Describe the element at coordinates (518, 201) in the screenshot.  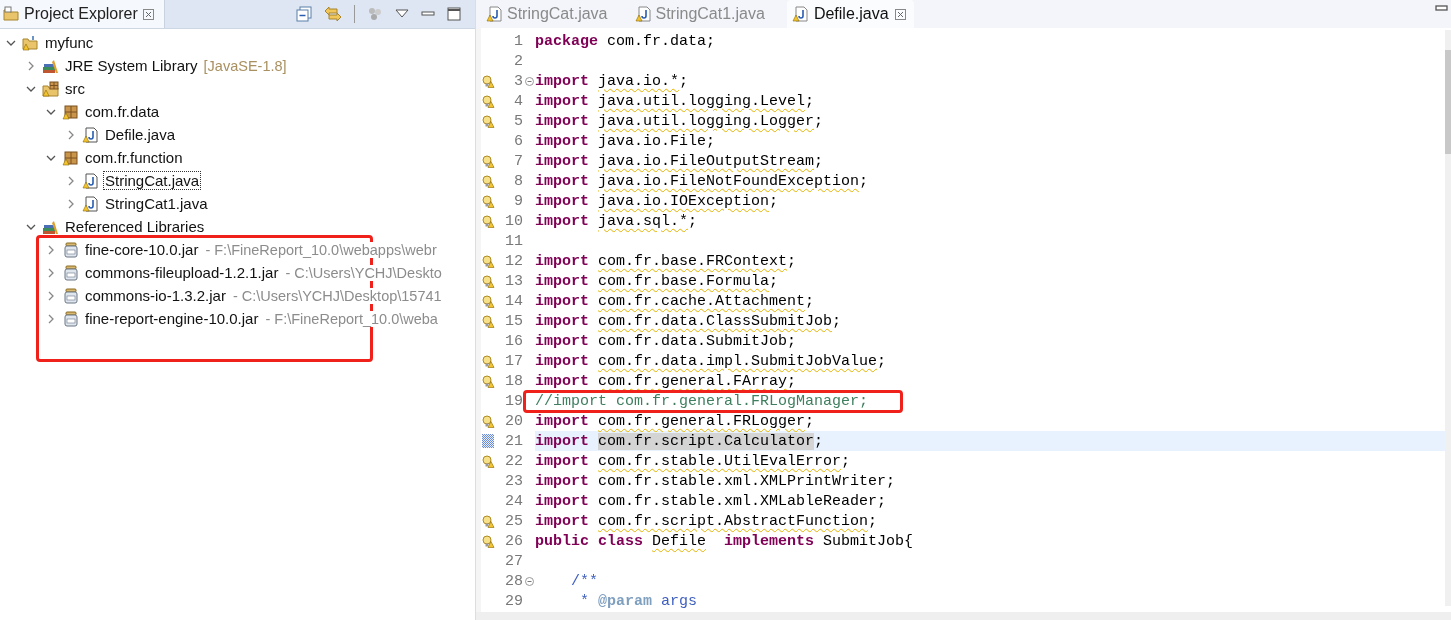
I see `line-number: 9` at that location.